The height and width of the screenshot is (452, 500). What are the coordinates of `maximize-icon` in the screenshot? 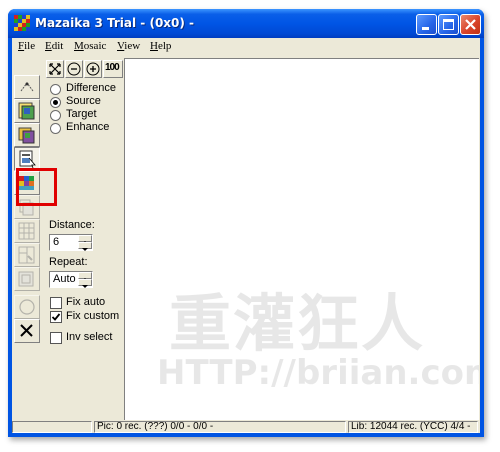 It's located at (448, 24).